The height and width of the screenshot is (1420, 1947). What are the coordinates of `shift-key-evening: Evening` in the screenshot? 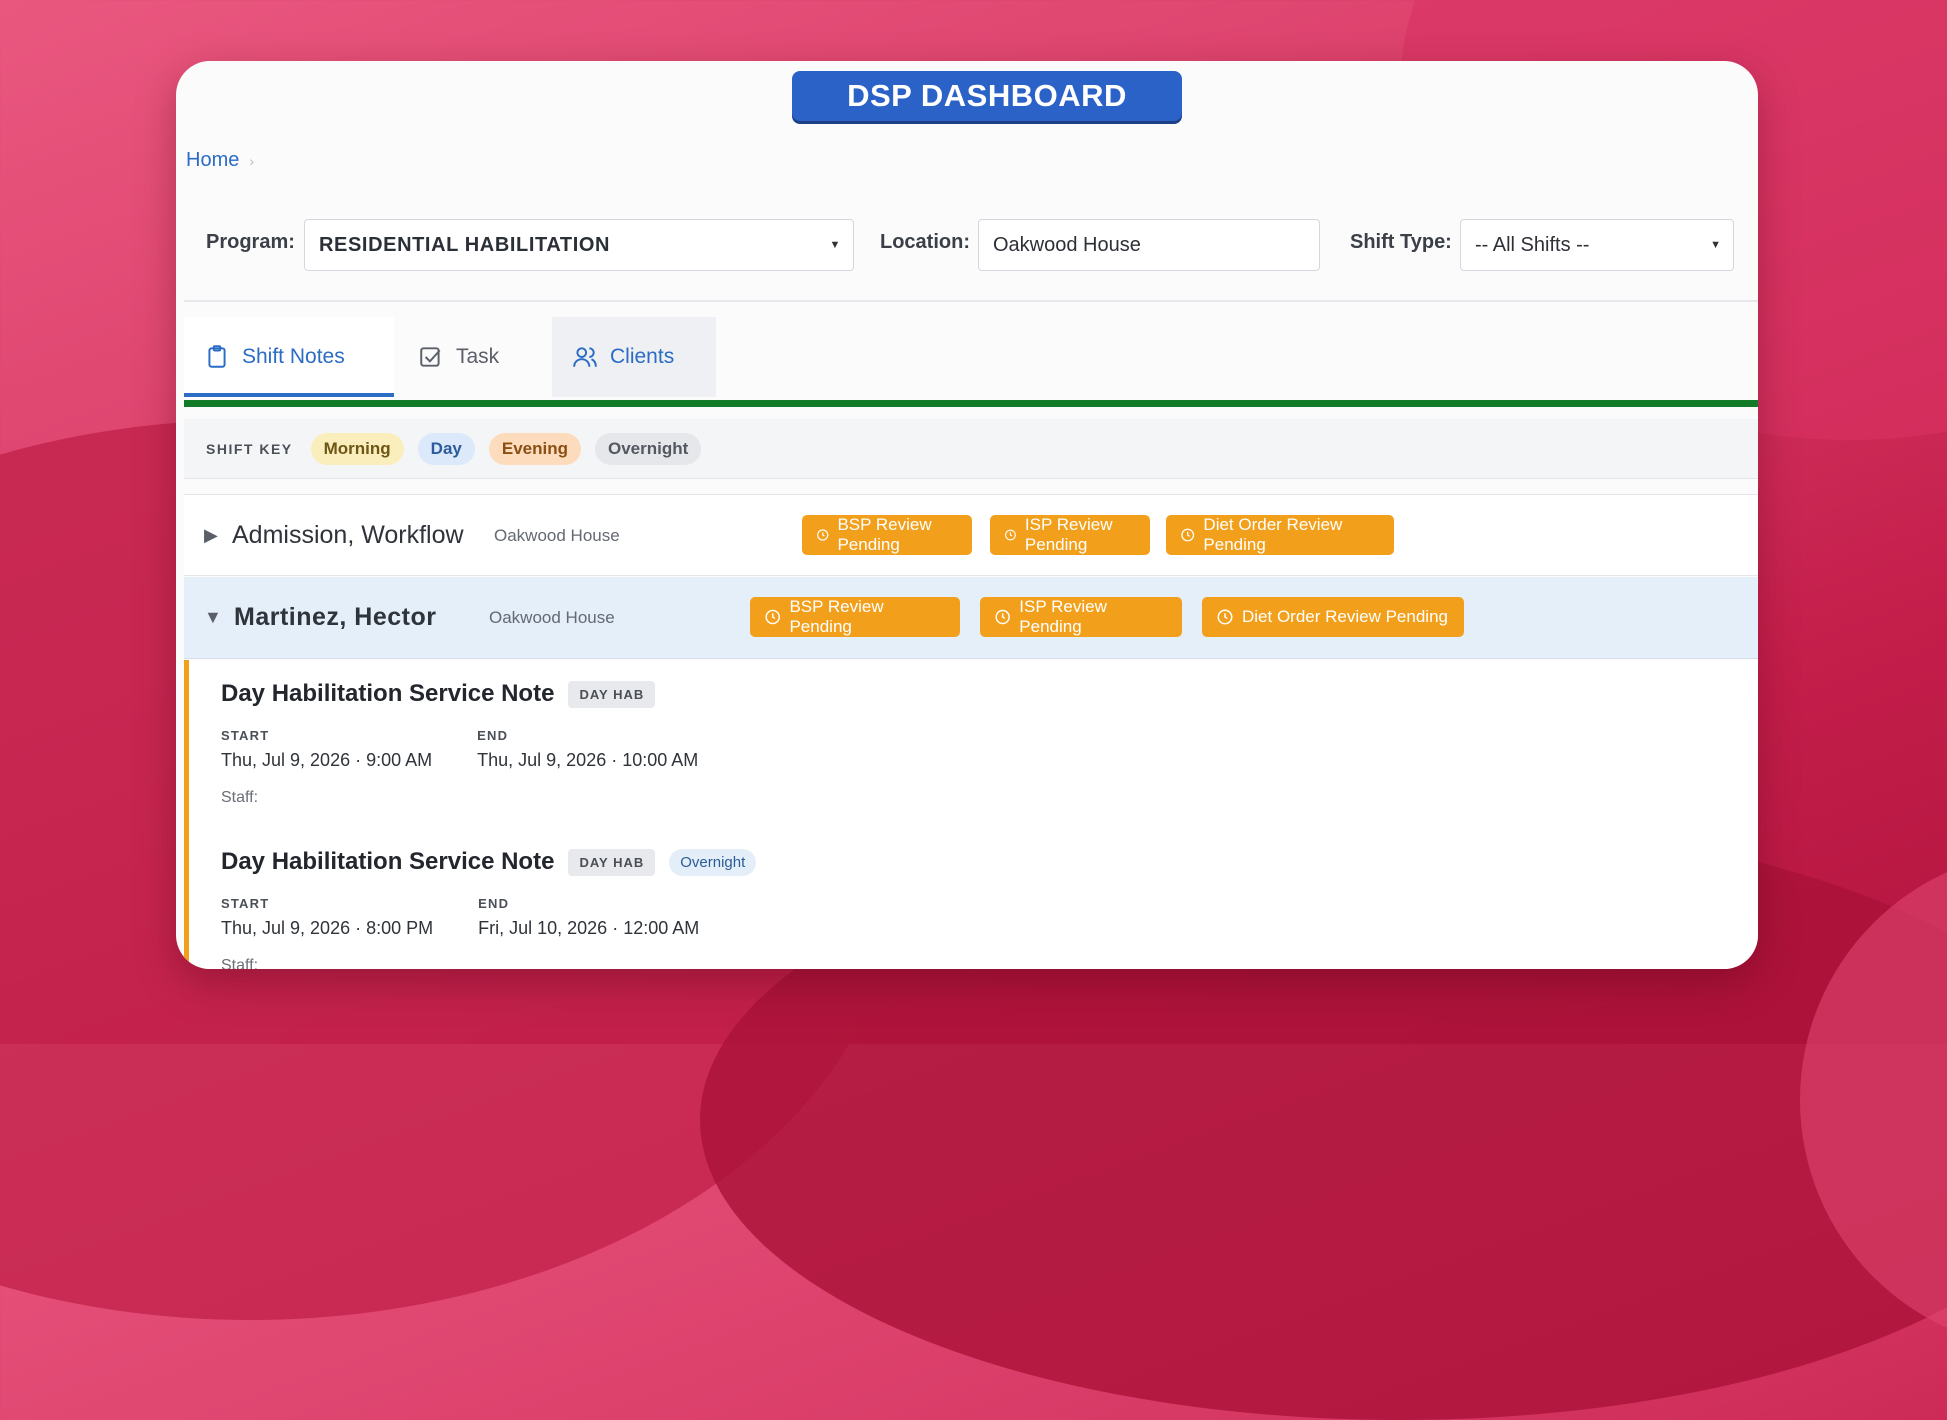 It's located at (534, 448).